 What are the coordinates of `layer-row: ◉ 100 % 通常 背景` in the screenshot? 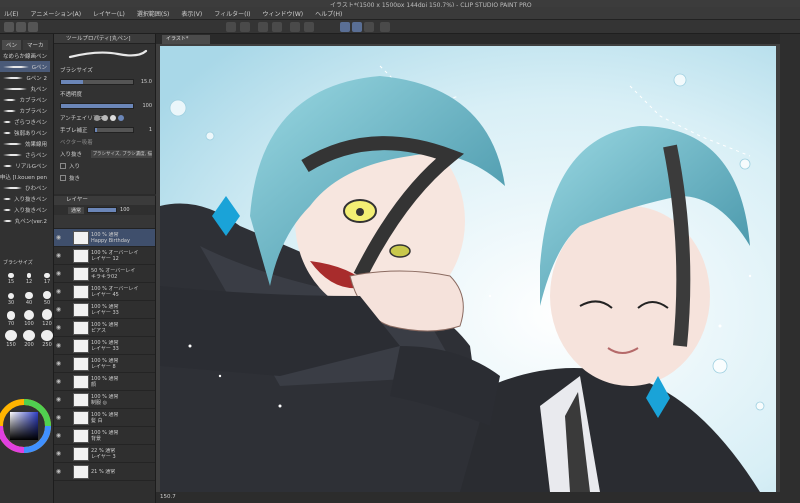 It's located at (104, 436).